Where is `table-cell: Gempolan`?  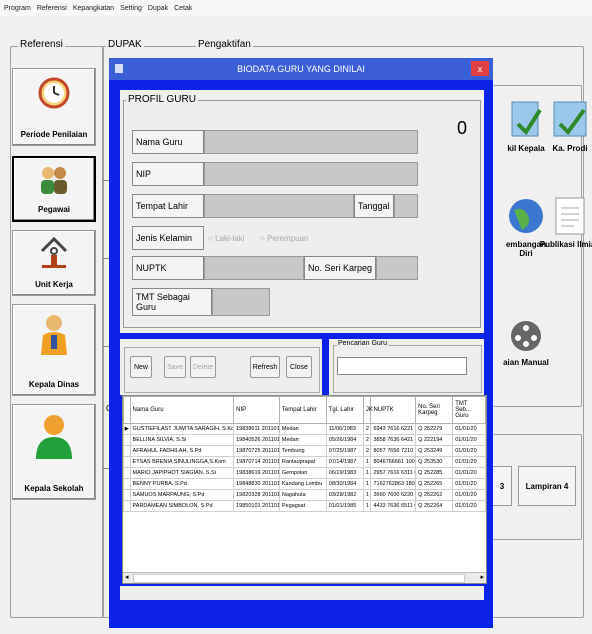 table-cell: Gempolan is located at coordinates (302, 473).